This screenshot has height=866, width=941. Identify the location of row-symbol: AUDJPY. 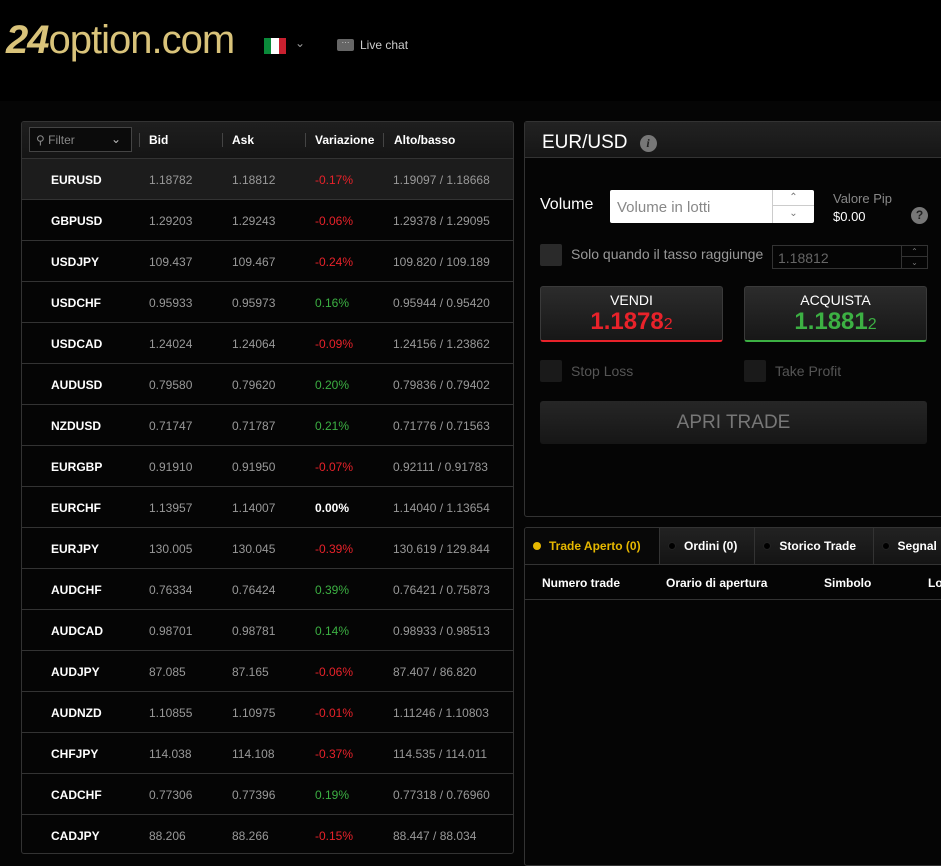
(75, 672).